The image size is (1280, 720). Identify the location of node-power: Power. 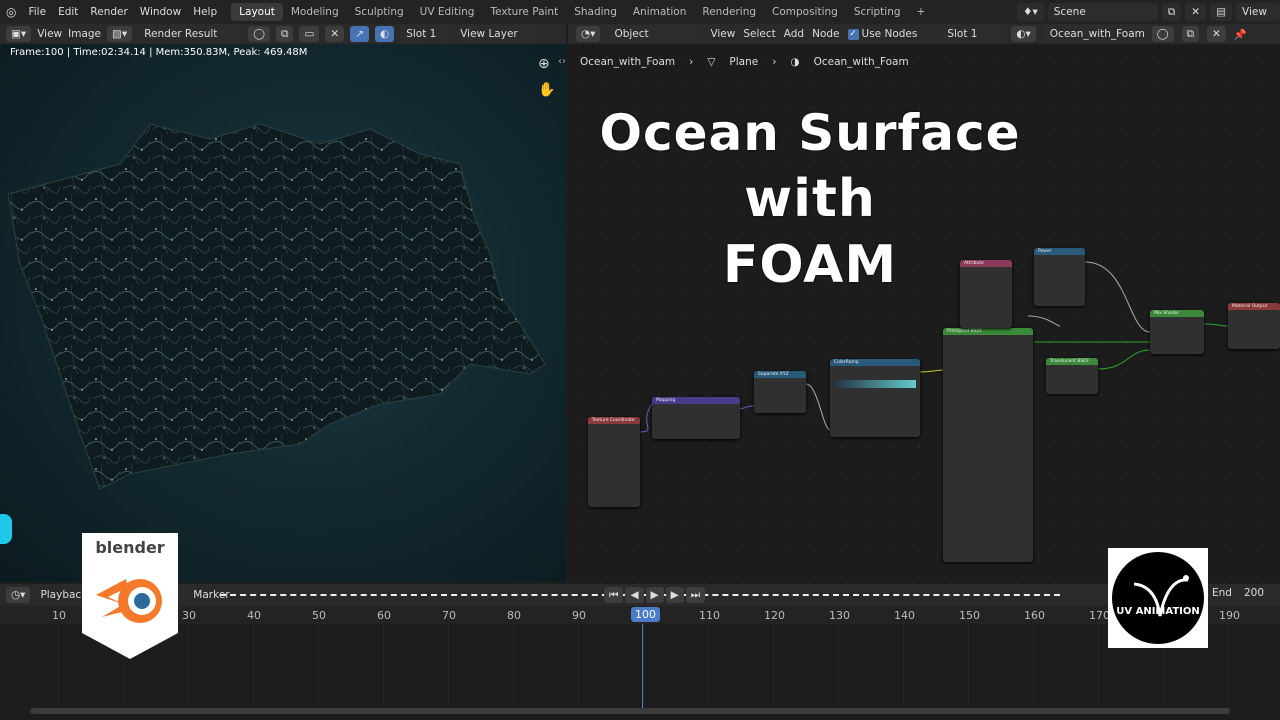
(1059, 277).